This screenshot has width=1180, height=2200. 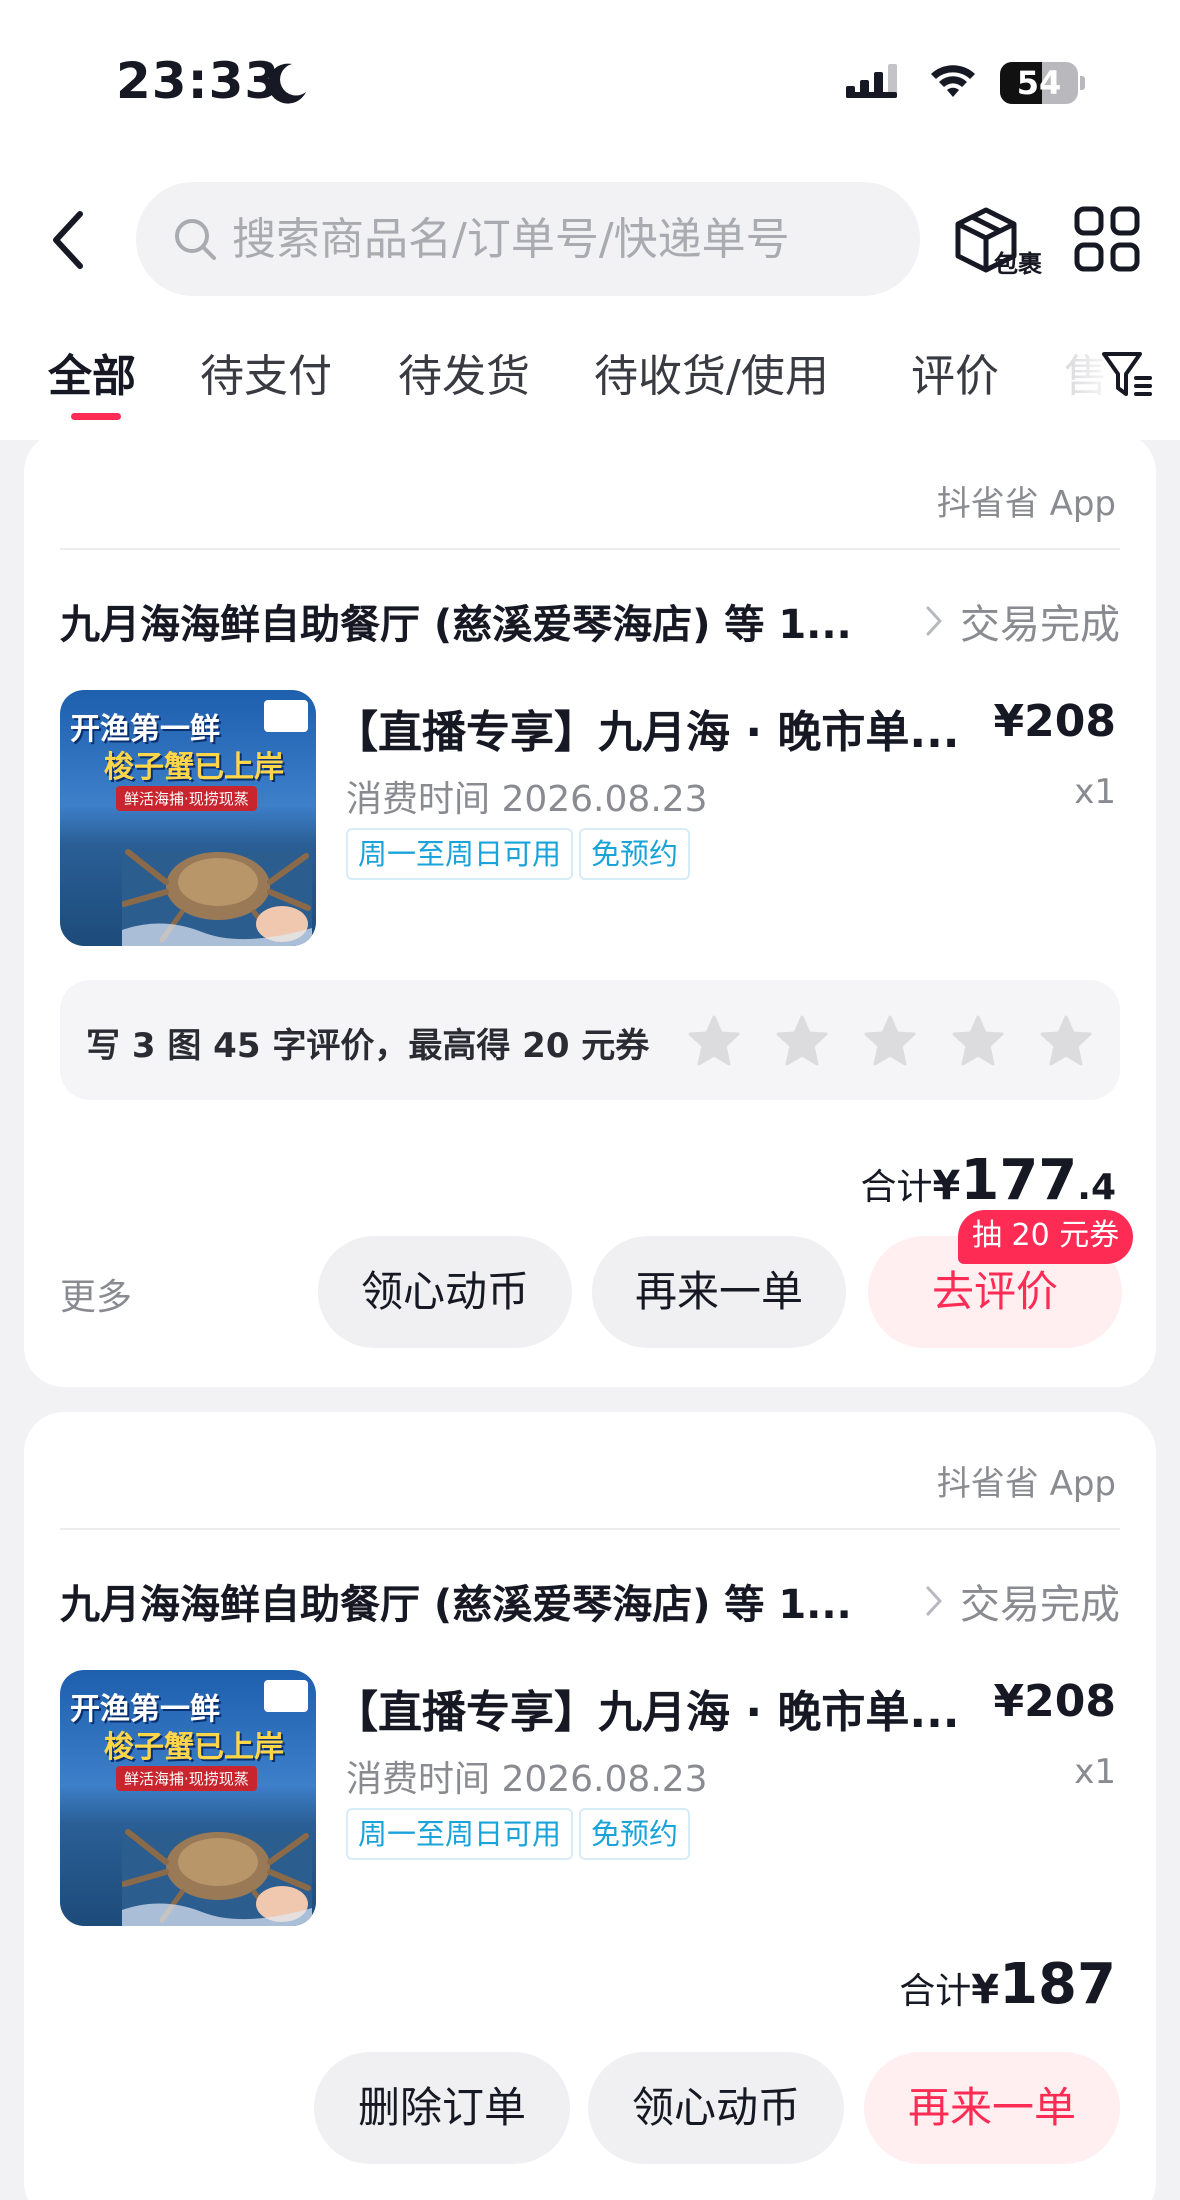 I want to click on total-integer: 187, so click(x=1057, y=1984).